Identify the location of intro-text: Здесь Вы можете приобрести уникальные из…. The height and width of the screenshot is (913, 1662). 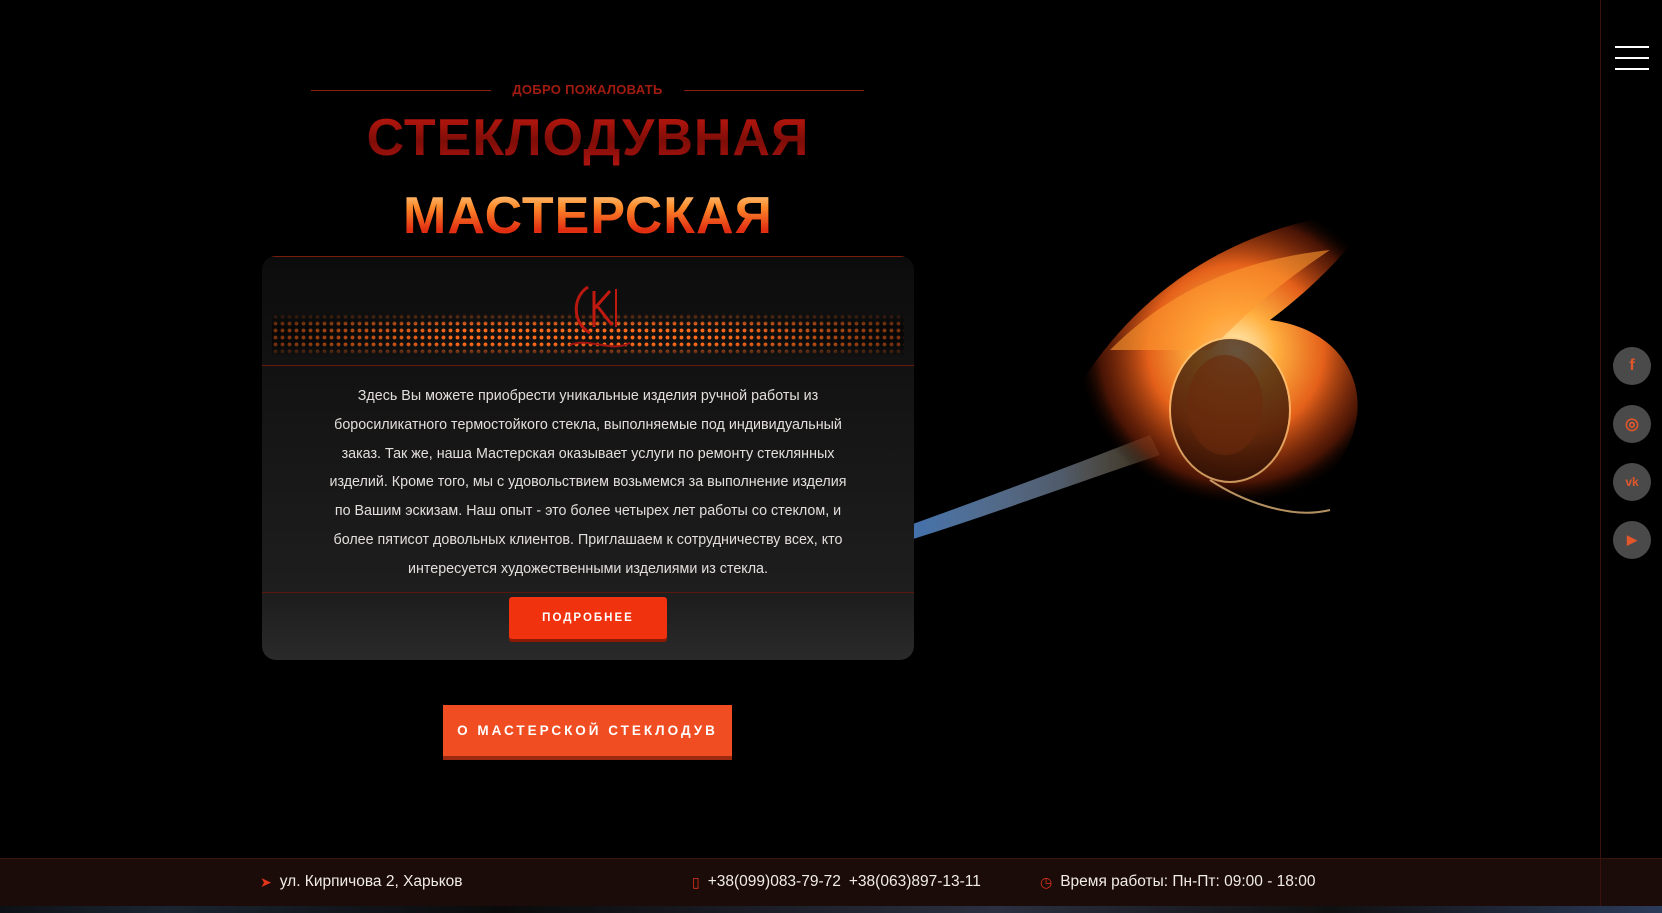
(588, 482).